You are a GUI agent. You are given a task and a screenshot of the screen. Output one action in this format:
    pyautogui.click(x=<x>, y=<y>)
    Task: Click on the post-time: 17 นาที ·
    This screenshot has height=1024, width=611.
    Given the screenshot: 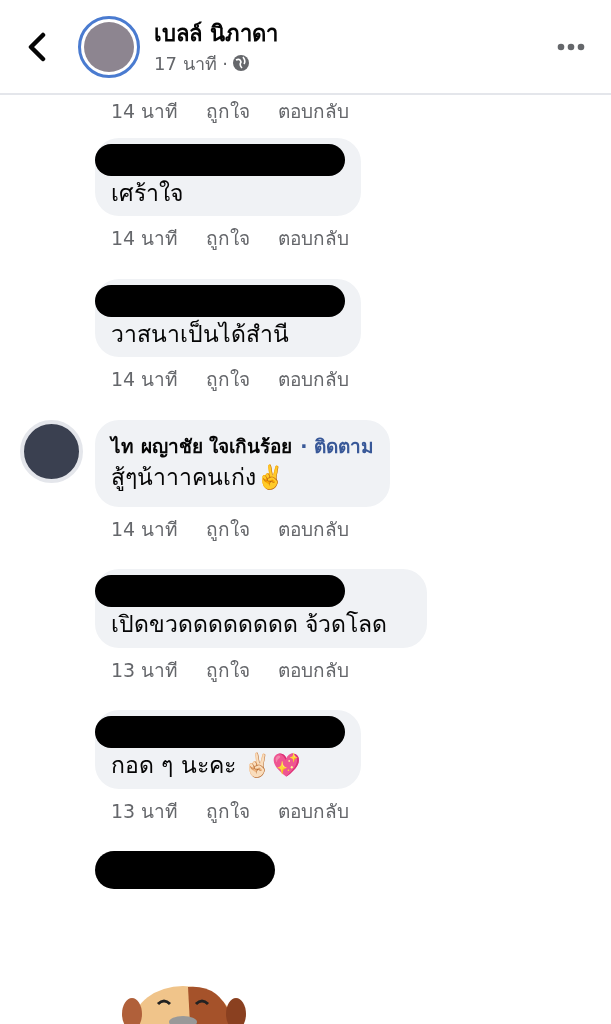 What is the action you would take?
    pyautogui.click(x=191, y=63)
    